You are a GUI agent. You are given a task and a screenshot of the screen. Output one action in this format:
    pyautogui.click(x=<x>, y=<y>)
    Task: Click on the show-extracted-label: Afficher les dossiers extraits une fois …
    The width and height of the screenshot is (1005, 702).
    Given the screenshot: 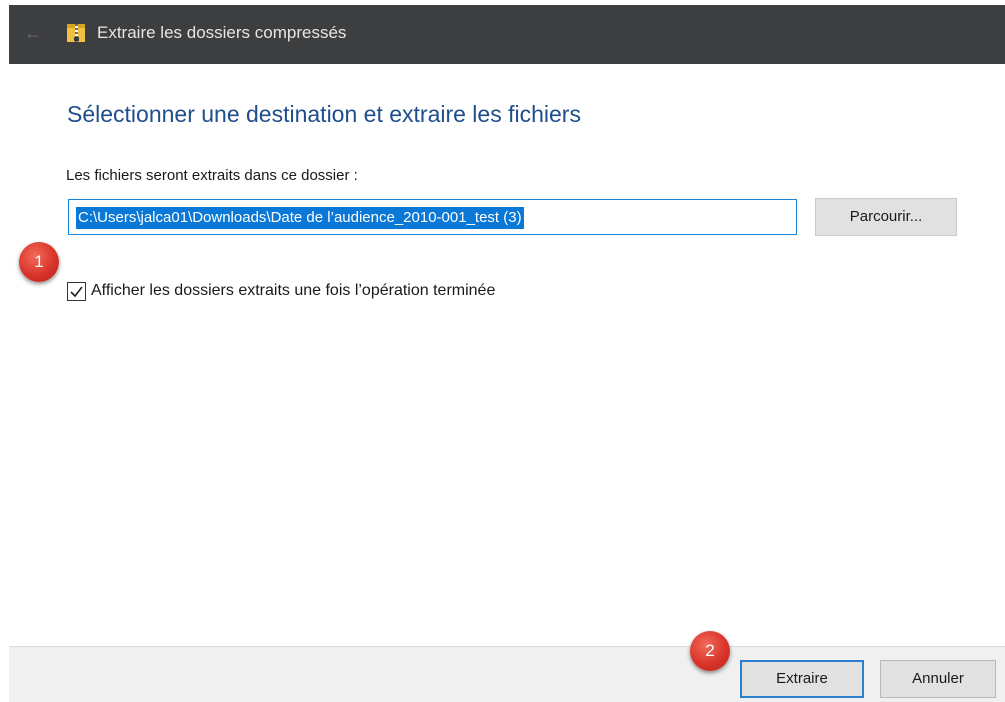 What is the action you would take?
    pyautogui.click(x=293, y=291)
    